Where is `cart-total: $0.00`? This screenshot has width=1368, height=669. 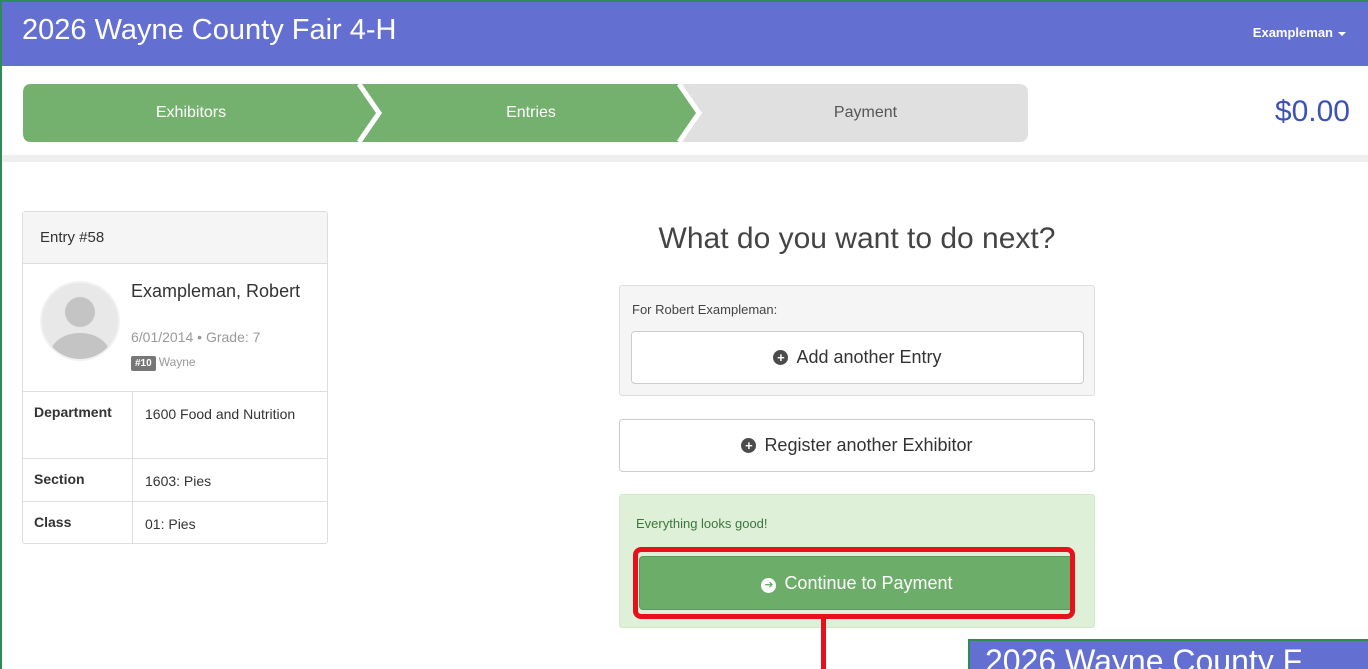 cart-total: $0.00 is located at coordinates (1312, 111).